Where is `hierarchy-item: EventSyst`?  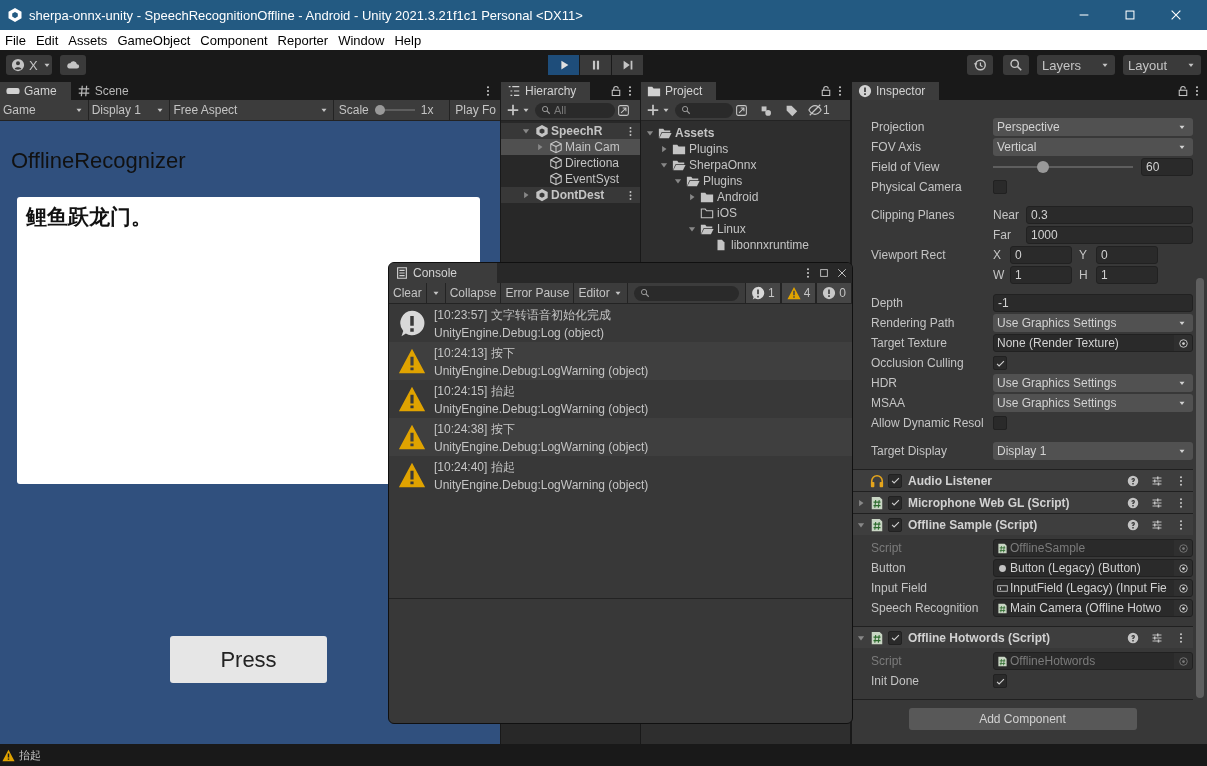 hierarchy-item: EventSyst is located at coordinates (570, 179).